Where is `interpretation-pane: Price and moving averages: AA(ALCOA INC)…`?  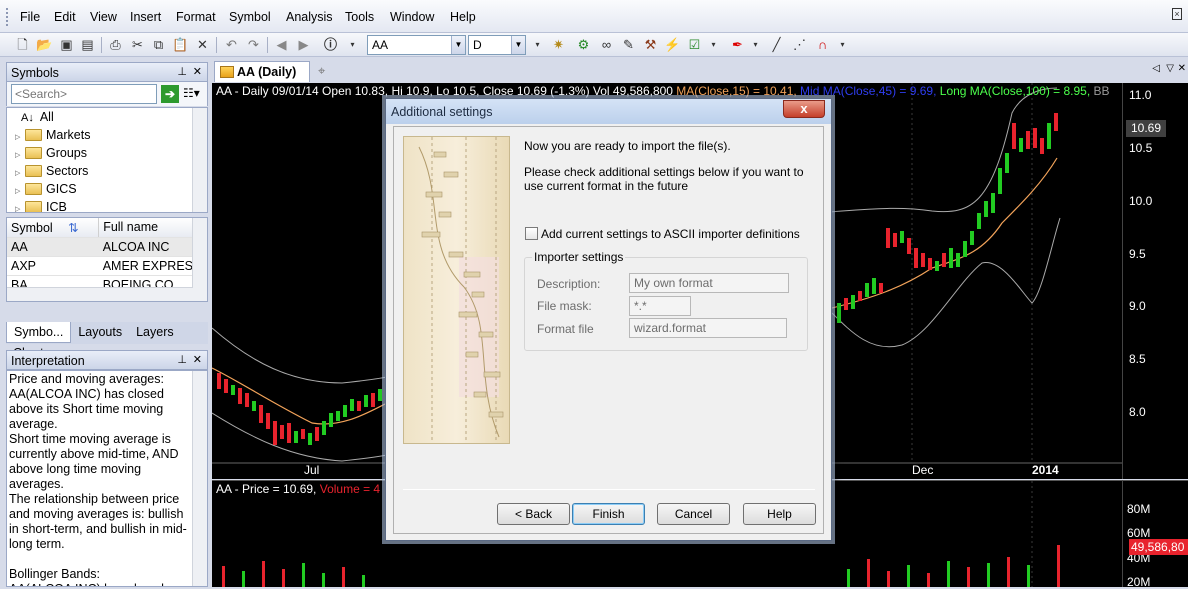
interpretation-pane: Price and moving averages: AA(ALCOA INC)… is located at coordinates (107, 478).